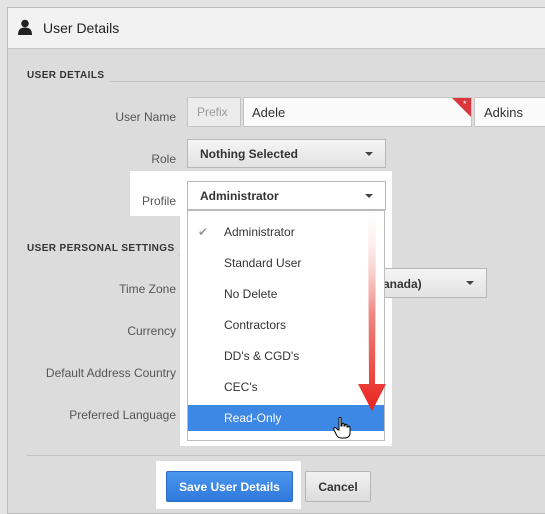 The image size is (545, 514). I want to click on menu-item-administrator: ✔ Administrator, so click(286, 232).